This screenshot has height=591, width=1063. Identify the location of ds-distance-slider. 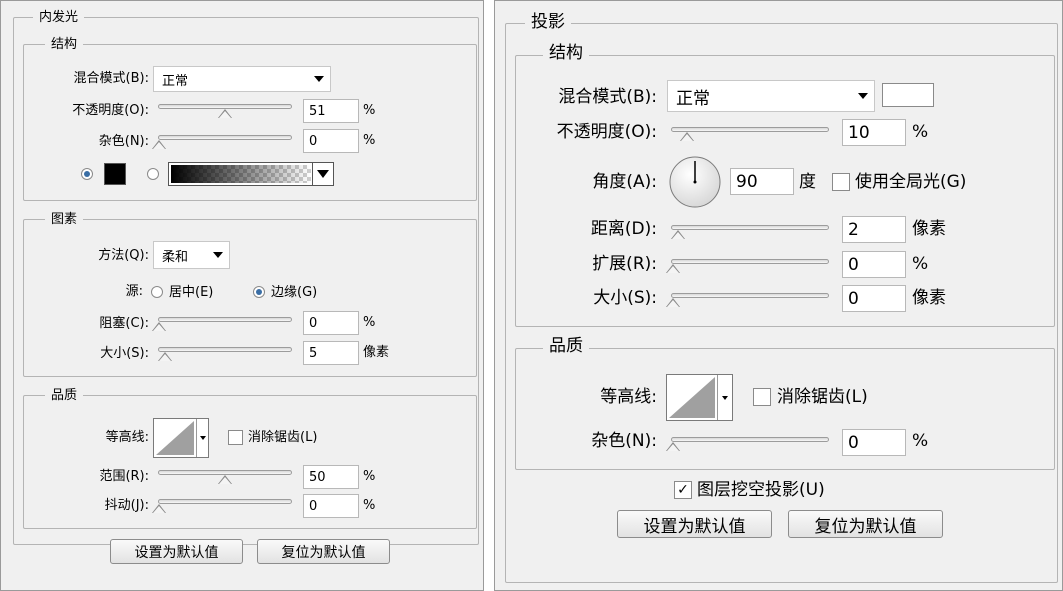
(750, 227).